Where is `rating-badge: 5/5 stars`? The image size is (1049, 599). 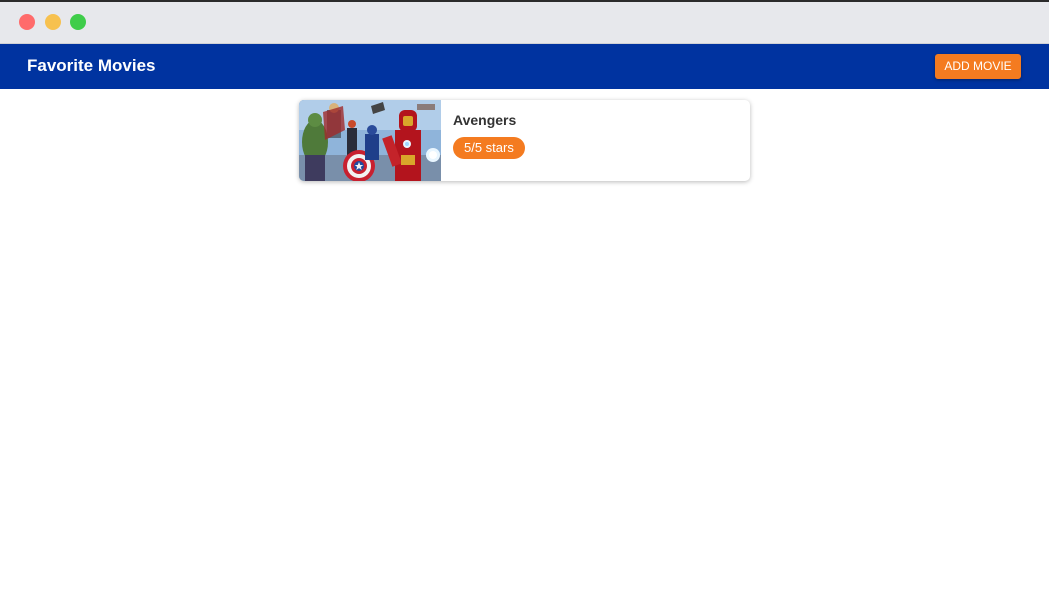
rating-badge: 5/5 stars is located at coordinates (489, 148).